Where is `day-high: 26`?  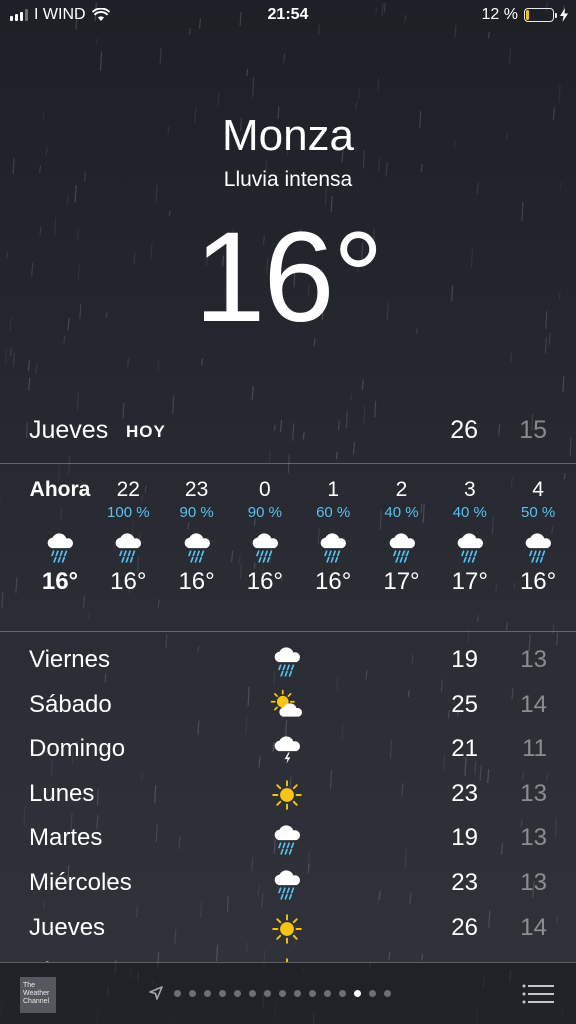 day-high: 26 is located at coordinates (464, 927).